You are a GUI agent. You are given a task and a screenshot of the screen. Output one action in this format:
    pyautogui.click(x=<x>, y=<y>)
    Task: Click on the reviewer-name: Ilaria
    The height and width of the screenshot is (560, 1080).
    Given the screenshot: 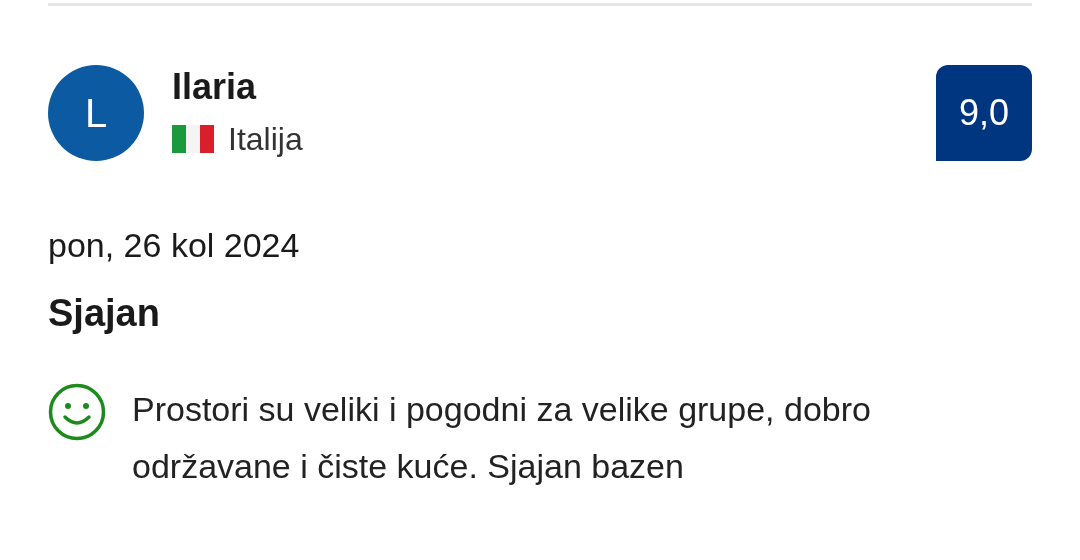 What is the action you would take?
    pyautogui.click(x=215, y=87)
    